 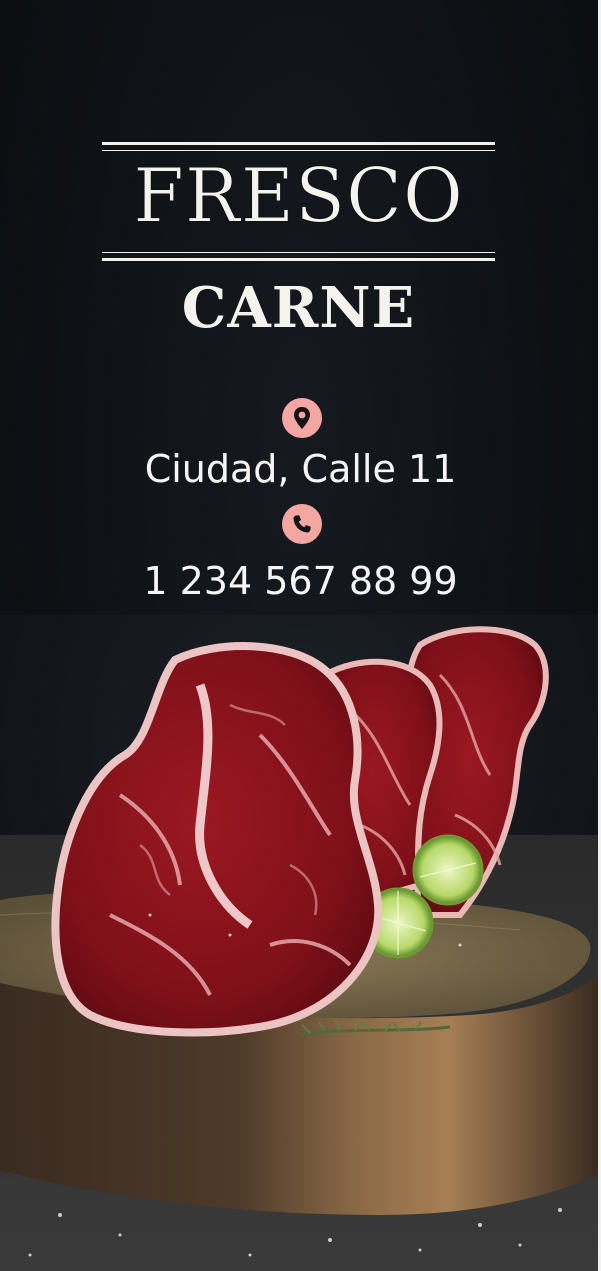 I want to click on brand-title: FRESCO, so click(x=298, y=196).